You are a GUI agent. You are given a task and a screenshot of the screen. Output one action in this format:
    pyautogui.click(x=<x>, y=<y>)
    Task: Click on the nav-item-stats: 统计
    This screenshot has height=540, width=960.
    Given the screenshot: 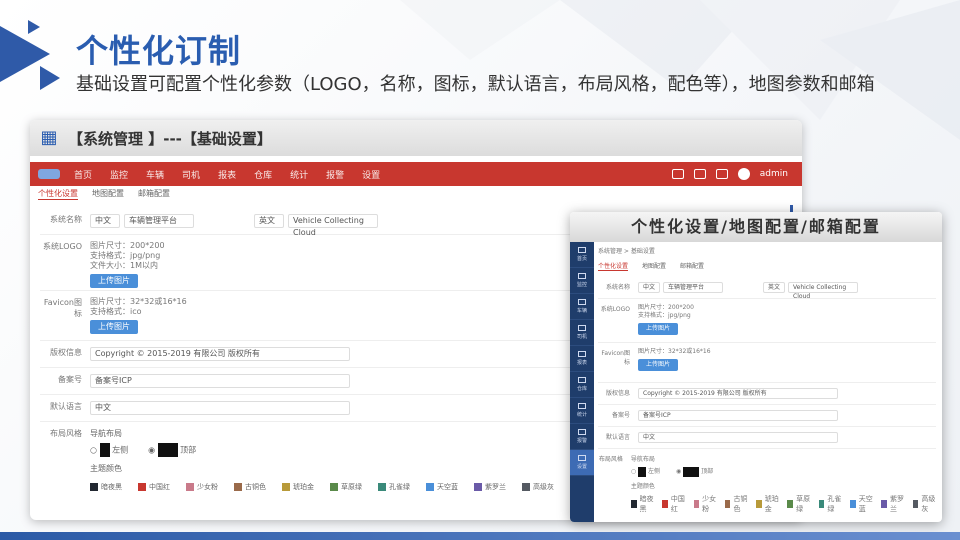 What is the action you would take?
    pyautogui.click(x=299, y=174)
    